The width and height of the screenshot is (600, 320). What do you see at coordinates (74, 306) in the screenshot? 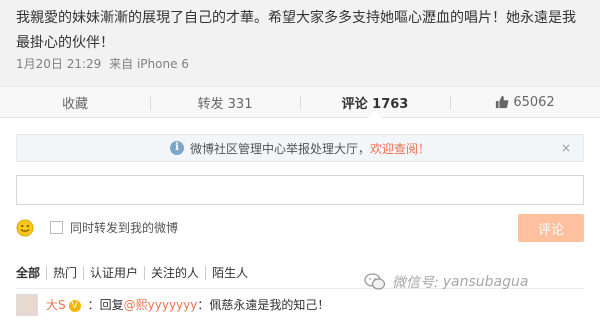
I see `verified-badge-icon: V` at bounding box center [74, 306].